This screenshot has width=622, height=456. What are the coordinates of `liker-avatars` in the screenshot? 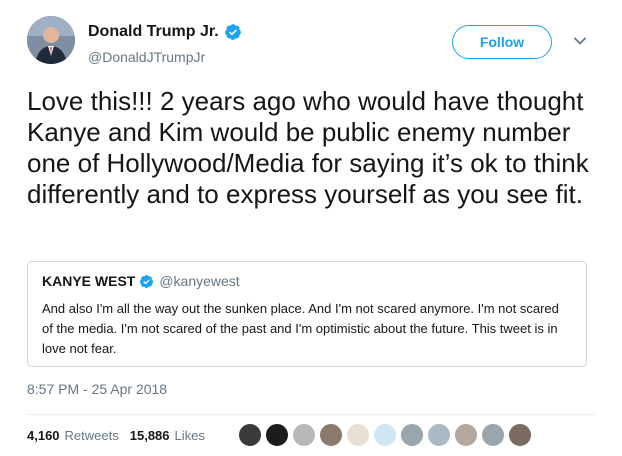 It's located at (386, 435).